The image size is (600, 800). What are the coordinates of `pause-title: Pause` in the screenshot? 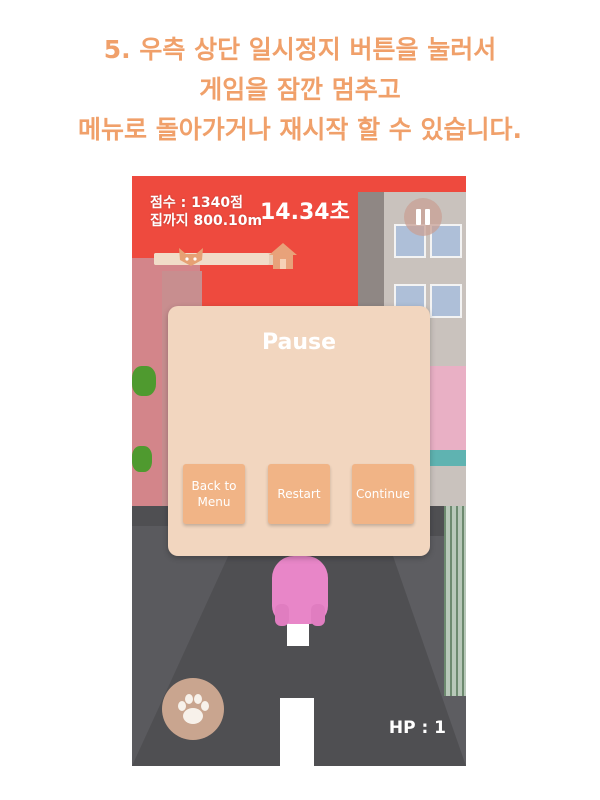 It's located at (299, 342).